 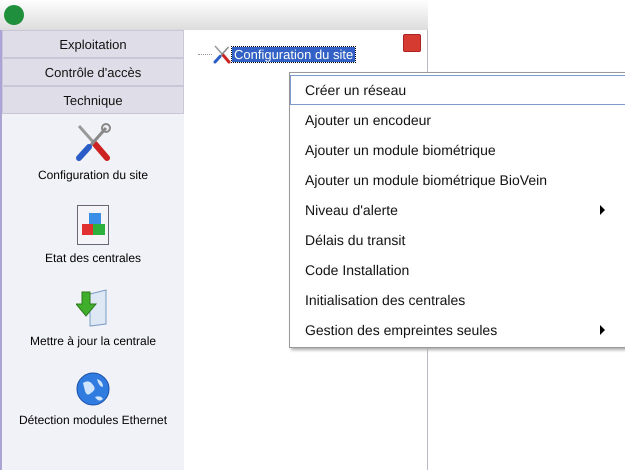 I want to click on menu-item: Créer un réseau, so click(x=457, y=90).